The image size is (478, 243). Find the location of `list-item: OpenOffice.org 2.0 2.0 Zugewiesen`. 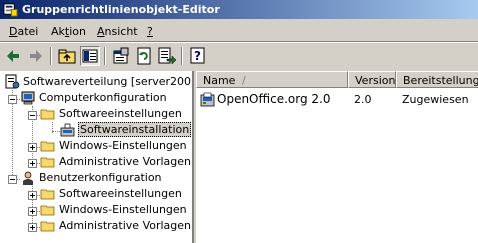

list-item: OpenOffice.org 2.0 2.0 Zugewiesen is located at coordinates (337, 100).